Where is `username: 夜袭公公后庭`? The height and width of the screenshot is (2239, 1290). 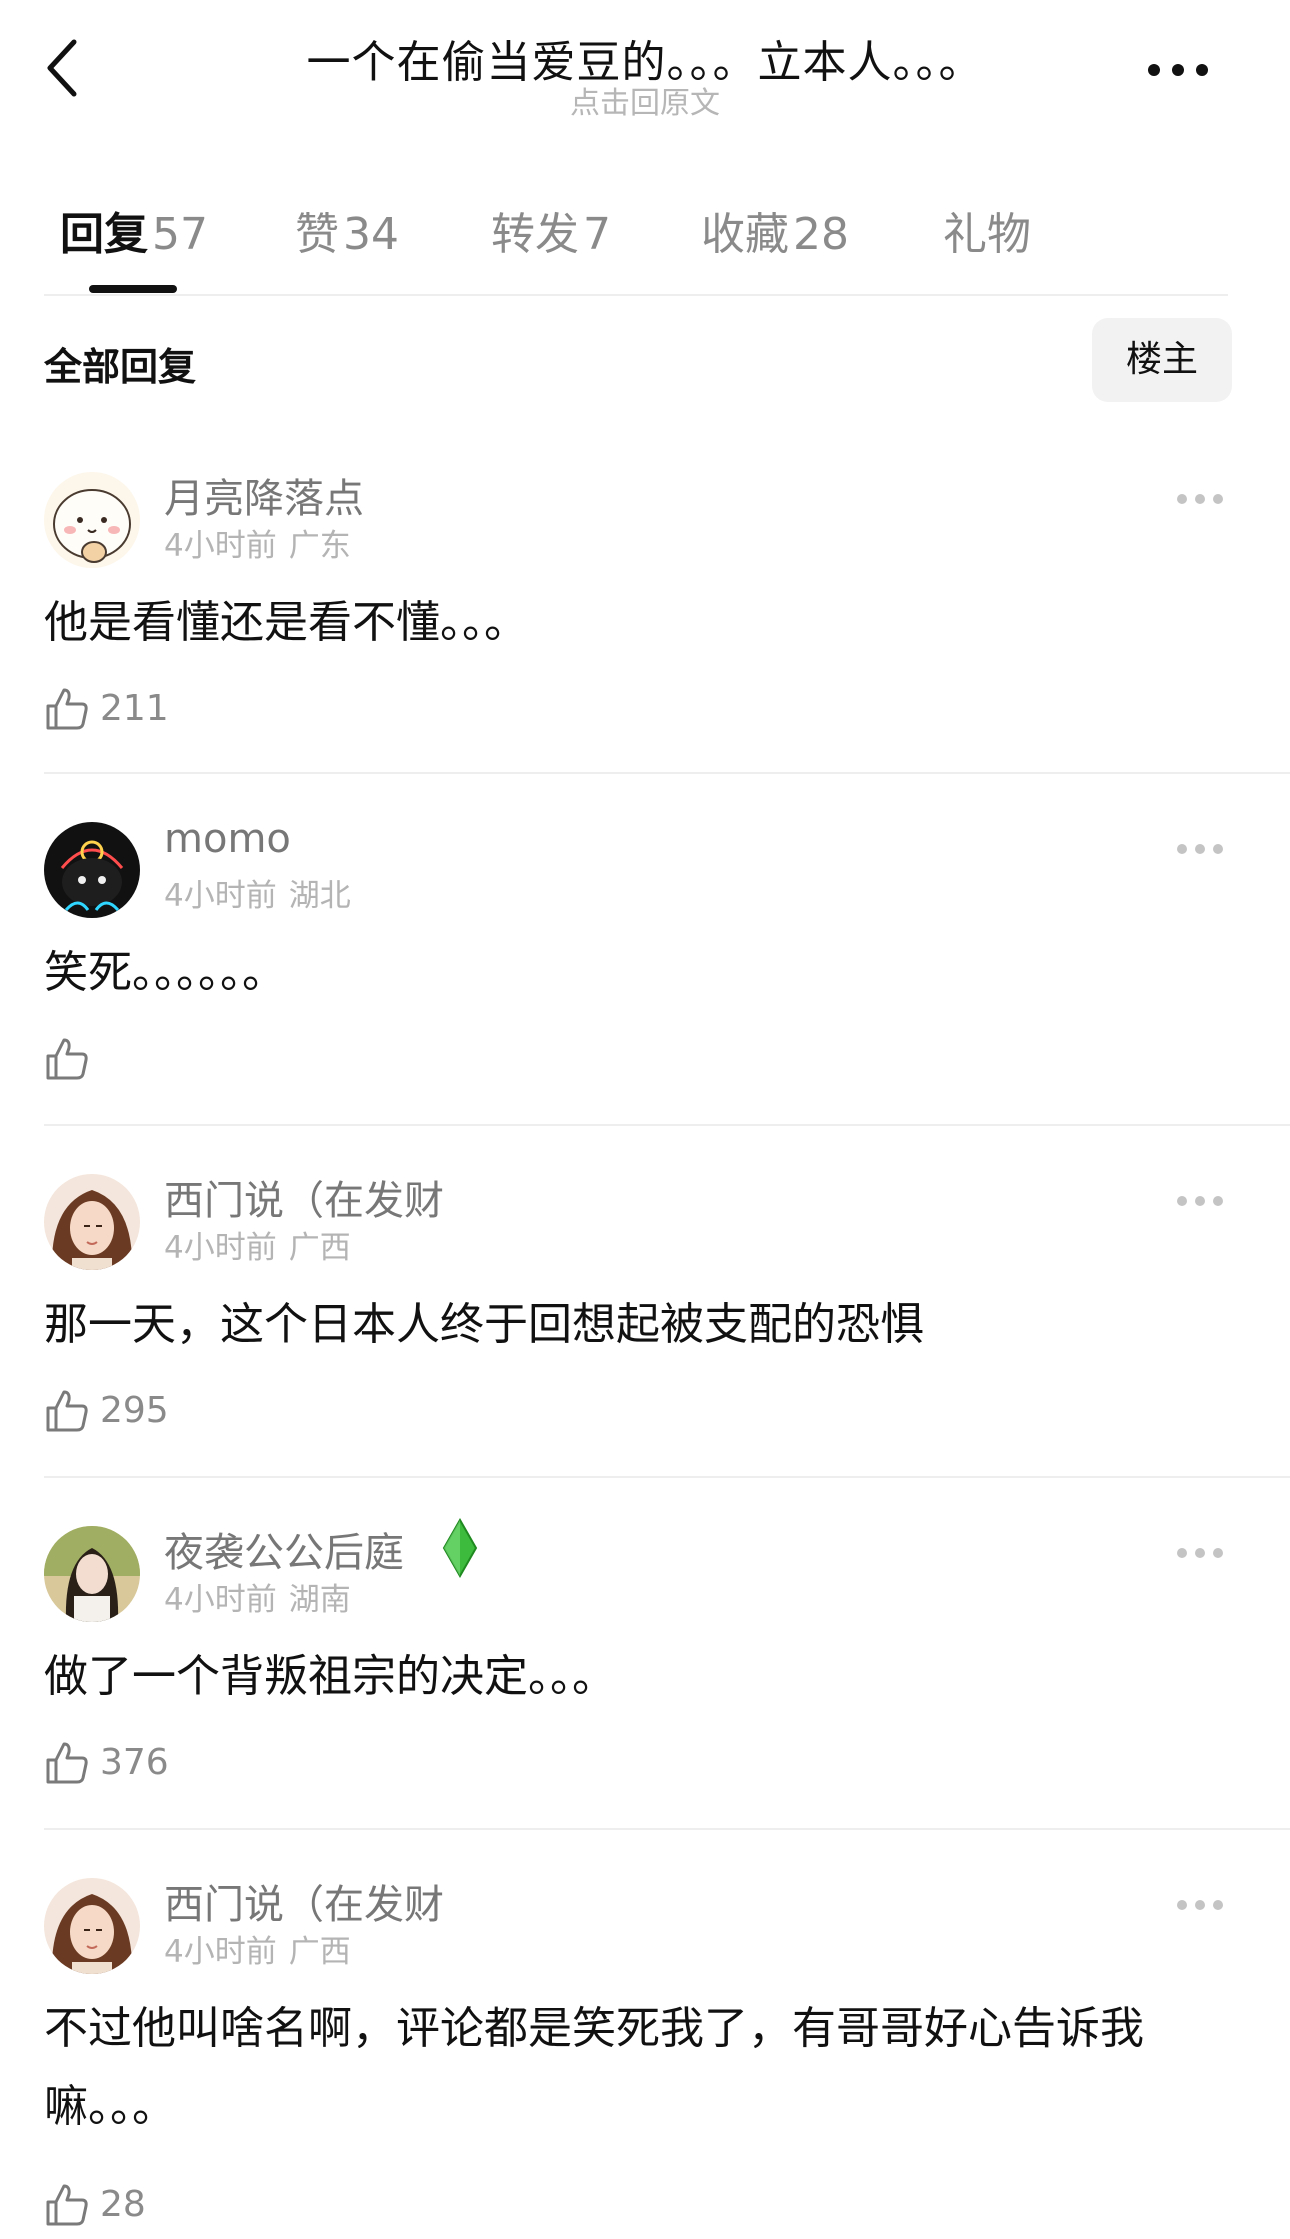
username: 夜袭公公后庭 is located at coordinates (284, 1549).